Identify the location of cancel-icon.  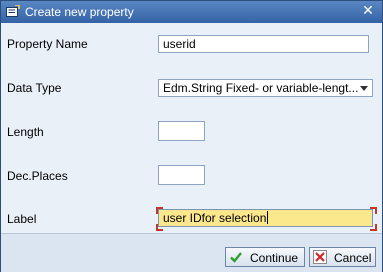
(320, 257).